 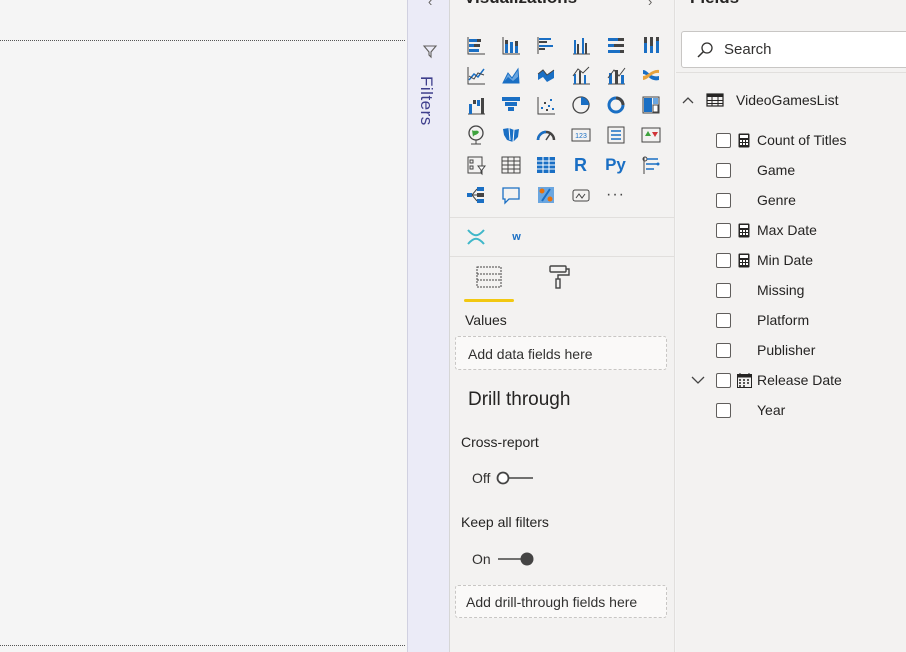 I want to click on stacked-column-chart-icon, so click(x=510, y=45).